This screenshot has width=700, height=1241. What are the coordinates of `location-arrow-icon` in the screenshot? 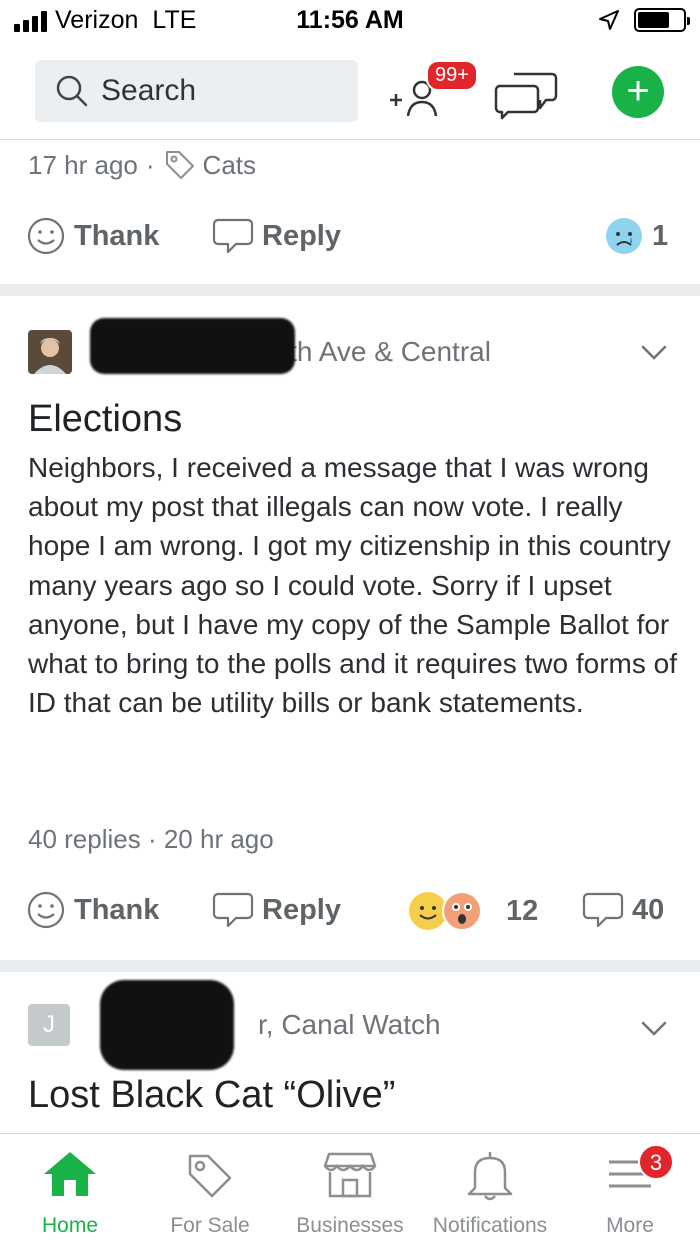 It's located at (609, 20).